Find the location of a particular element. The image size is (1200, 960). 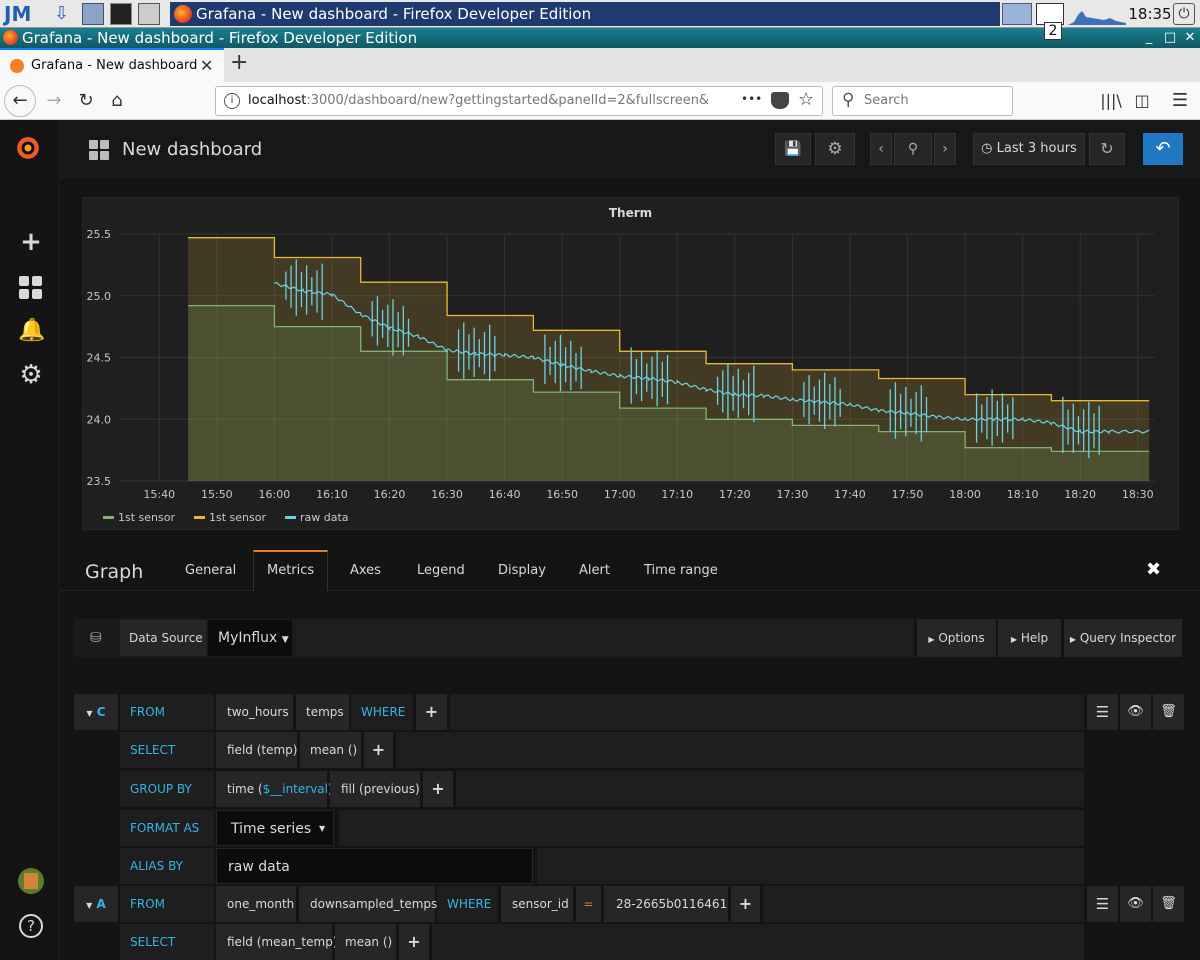

tag-value-select: 28-2665b0116461 is located at coordinates (666, 904).